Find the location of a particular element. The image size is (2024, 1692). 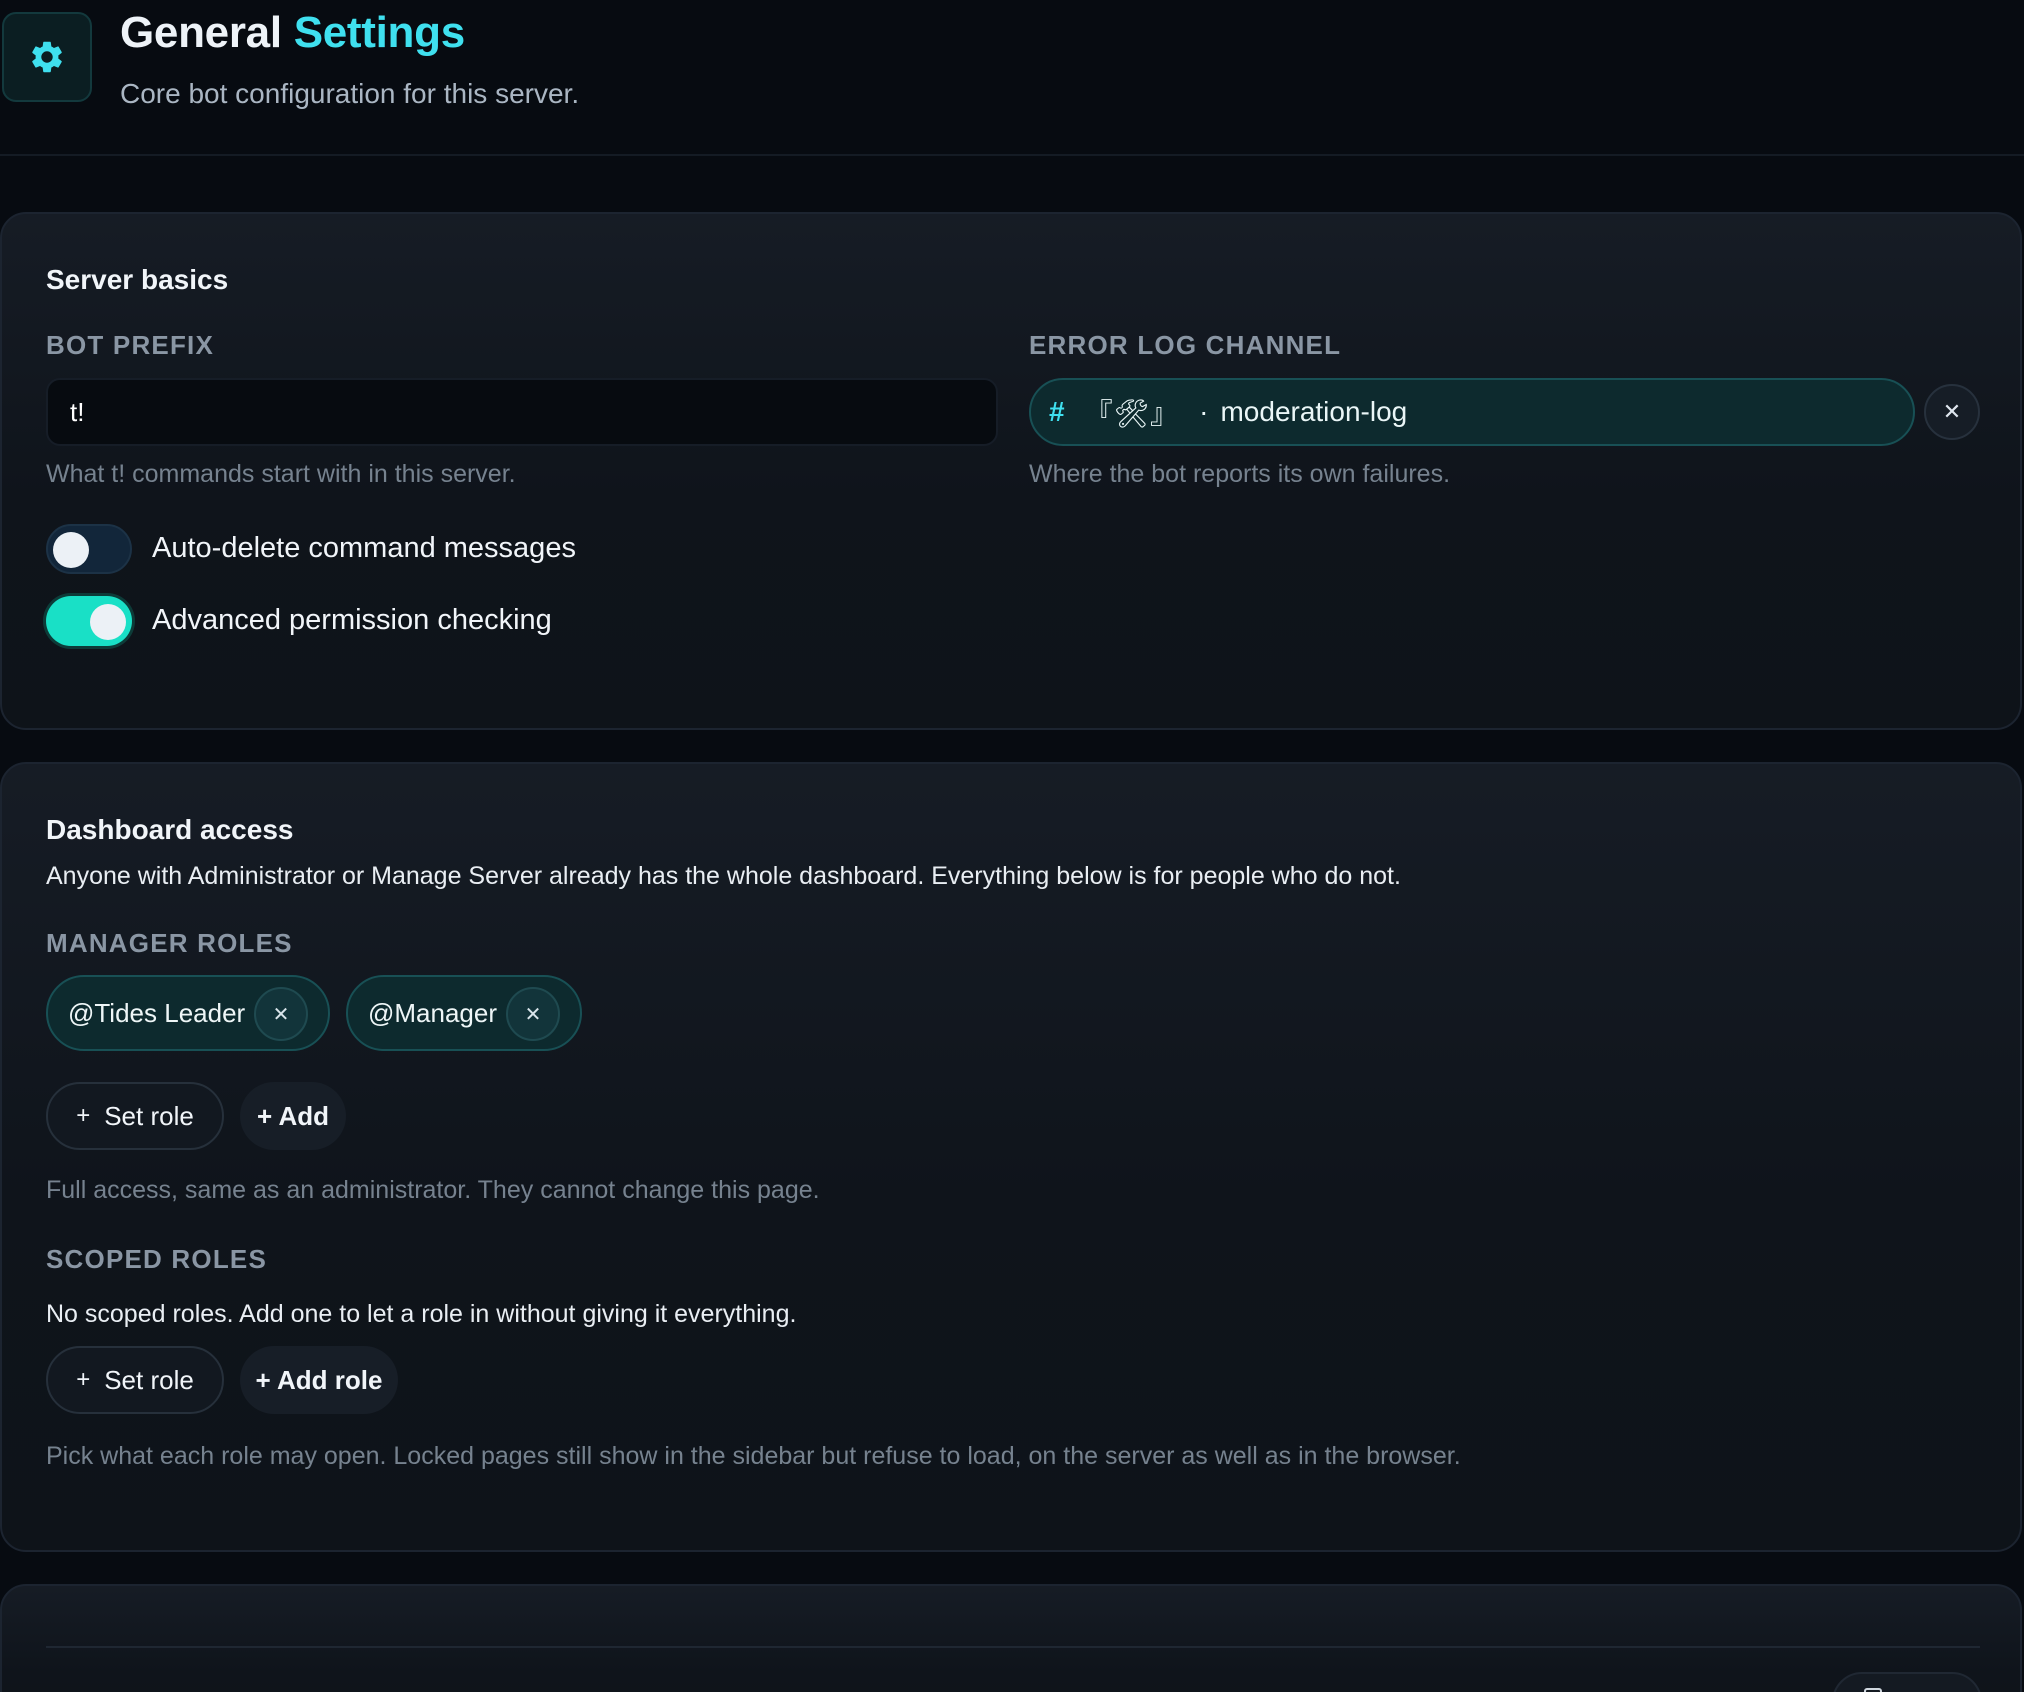

clear-channel-button: ✕ is located at coordinates (1952, 412).